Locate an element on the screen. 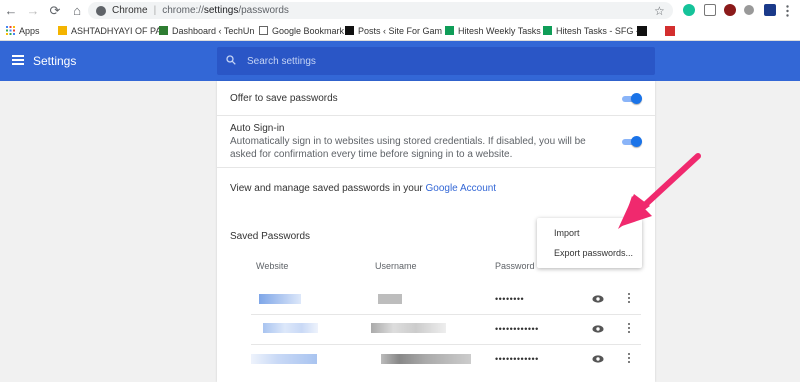 This screenshot has height=382, width=800. forward-arrow-icon: → is located at coordinates (33, 10).